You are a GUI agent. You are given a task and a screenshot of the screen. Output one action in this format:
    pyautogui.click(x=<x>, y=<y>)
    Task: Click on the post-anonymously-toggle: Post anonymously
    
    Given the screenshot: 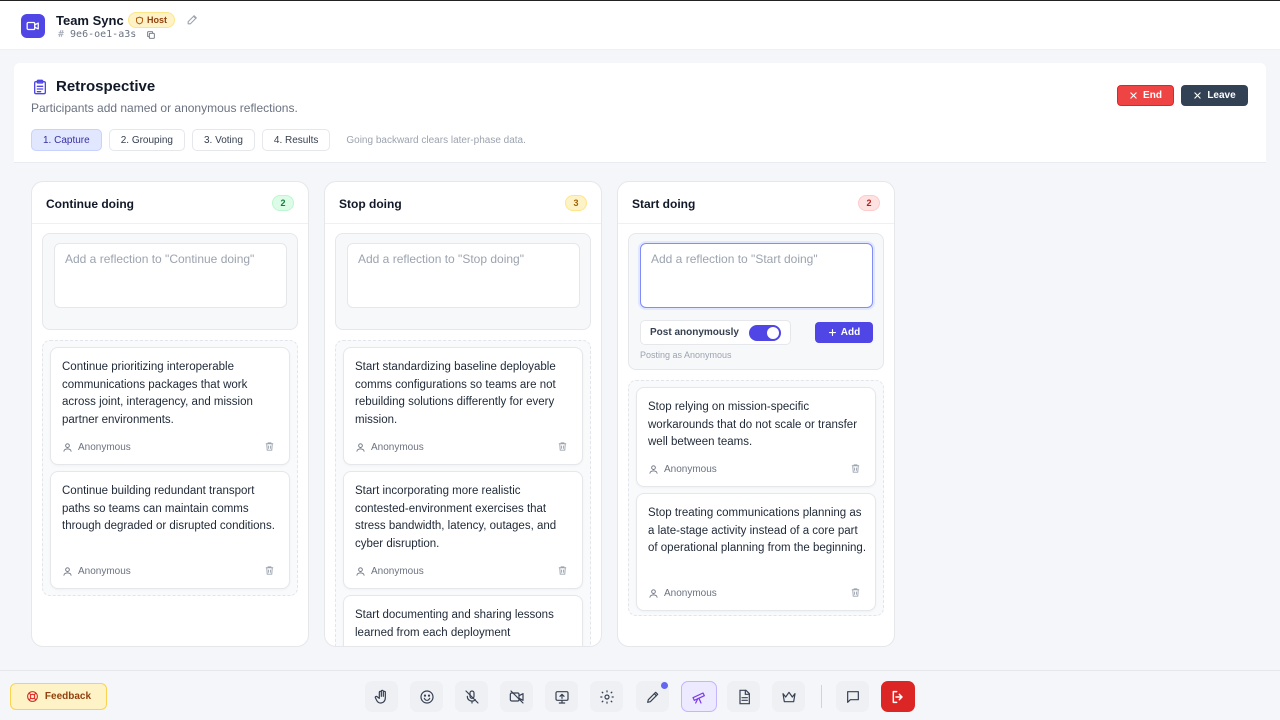 What is the action you would take?
    pyautogui.click(x=715, y=332)
    